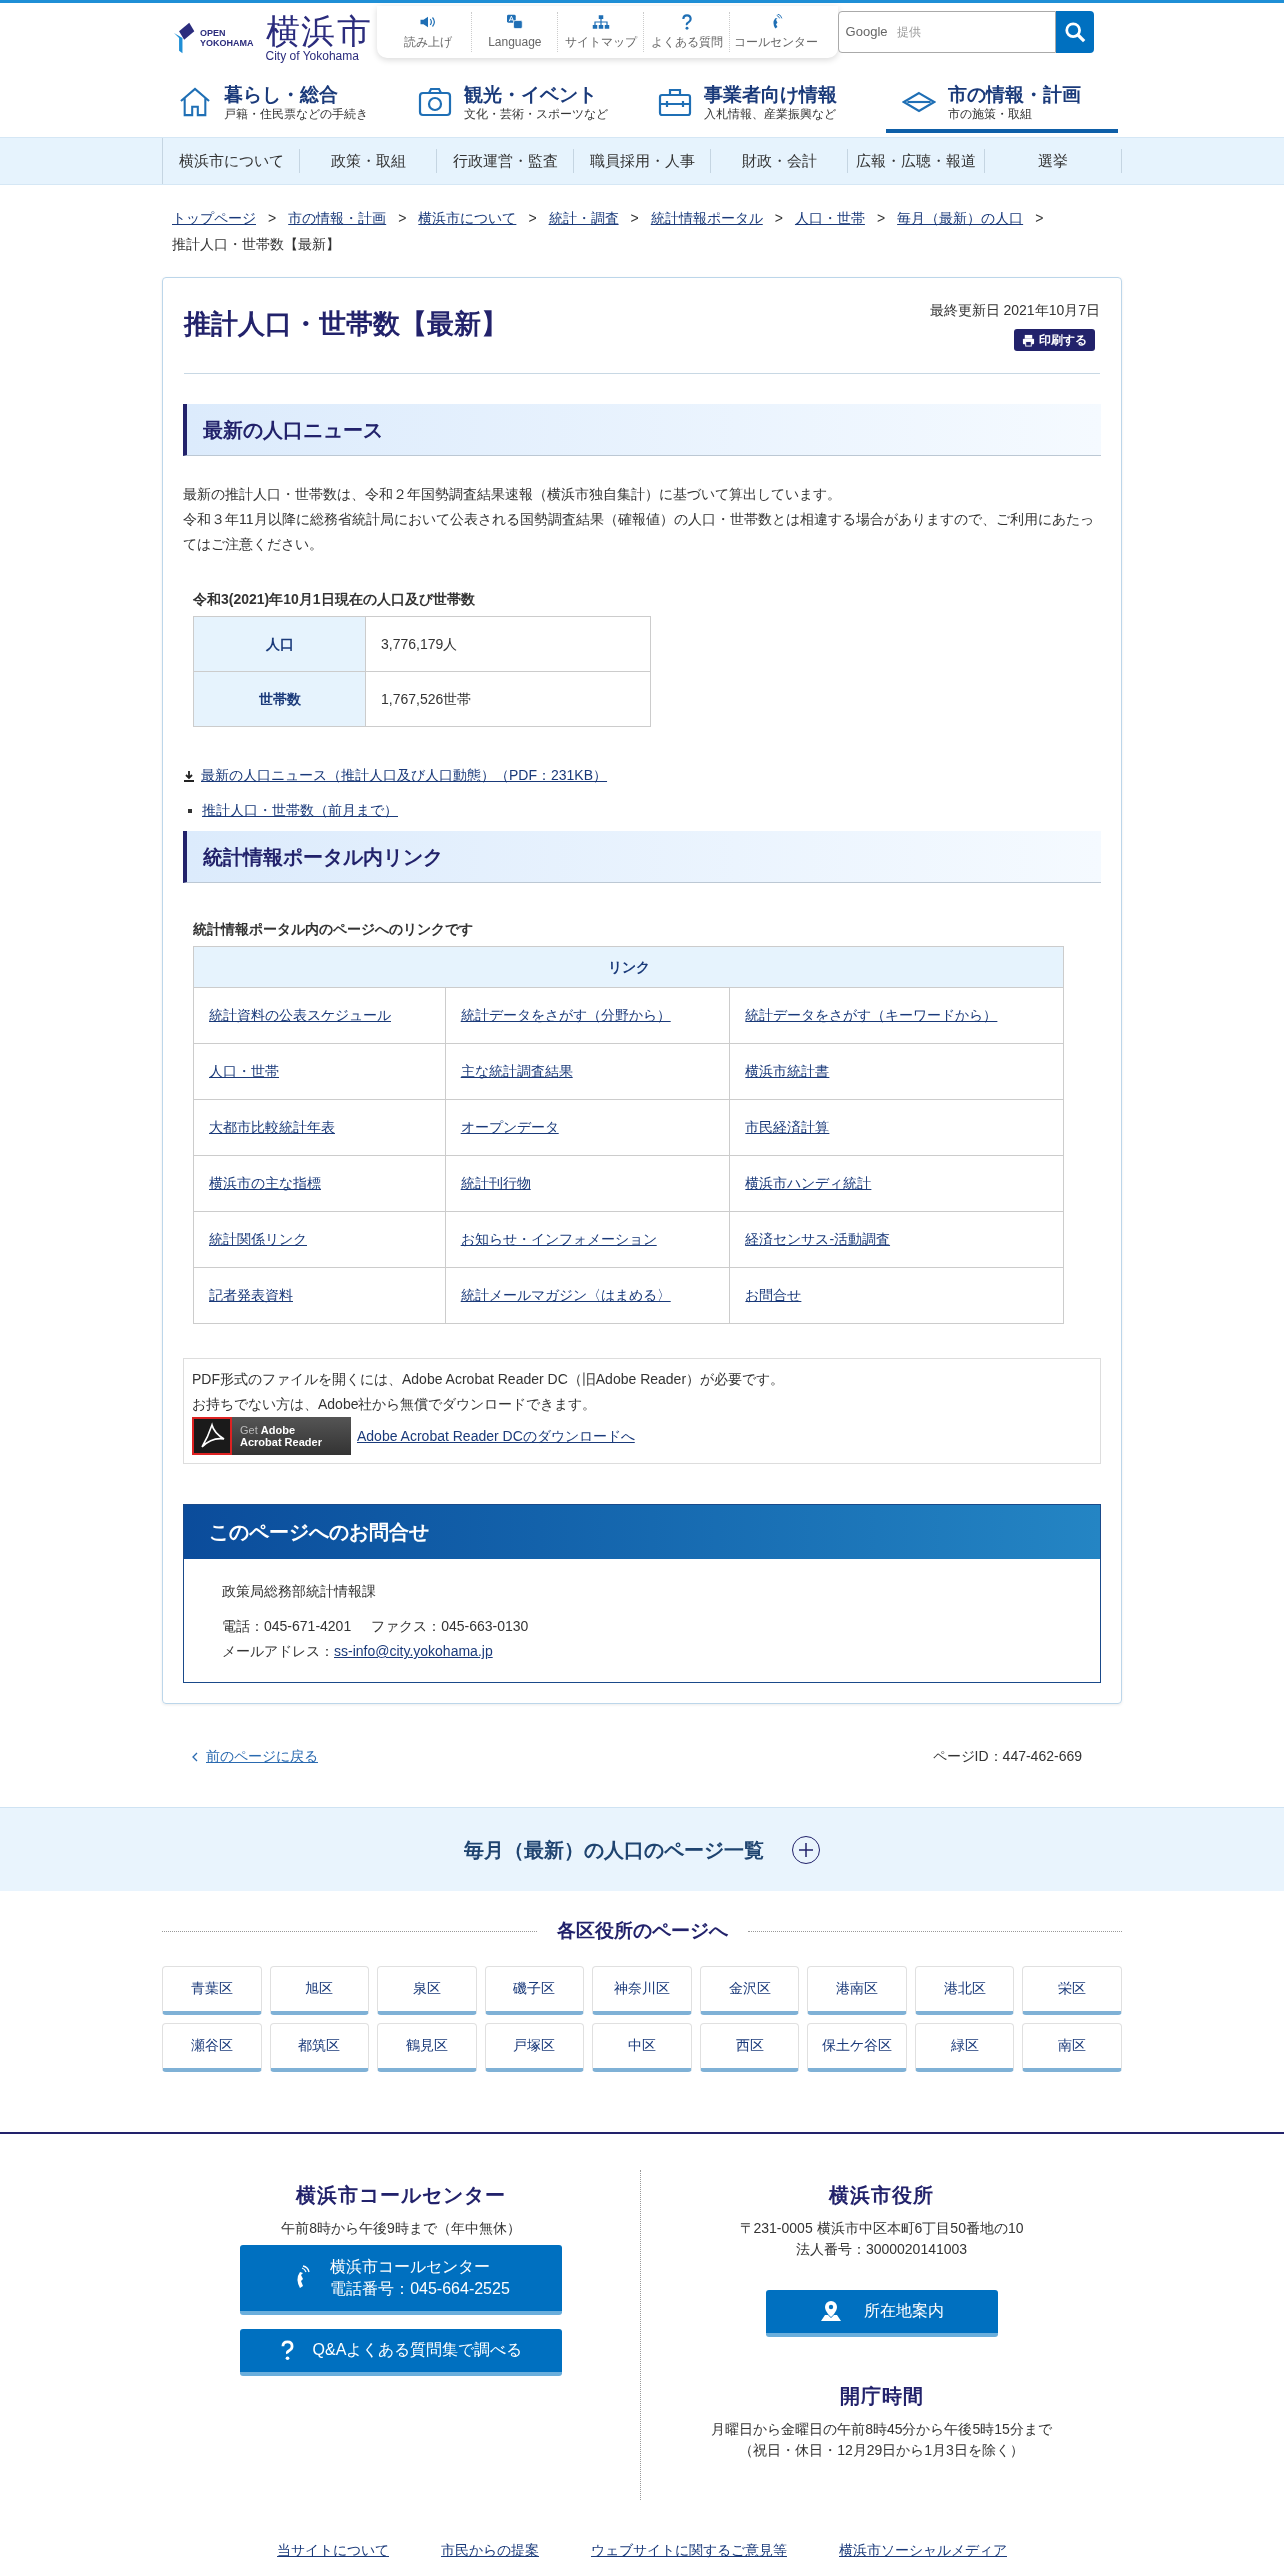 The width and height of the screenshot is (1284, 2568). What do you see at coordinates (212, 1436) in the screenshot?
I see `pdf-icon` at bounding box center [212, 1436].